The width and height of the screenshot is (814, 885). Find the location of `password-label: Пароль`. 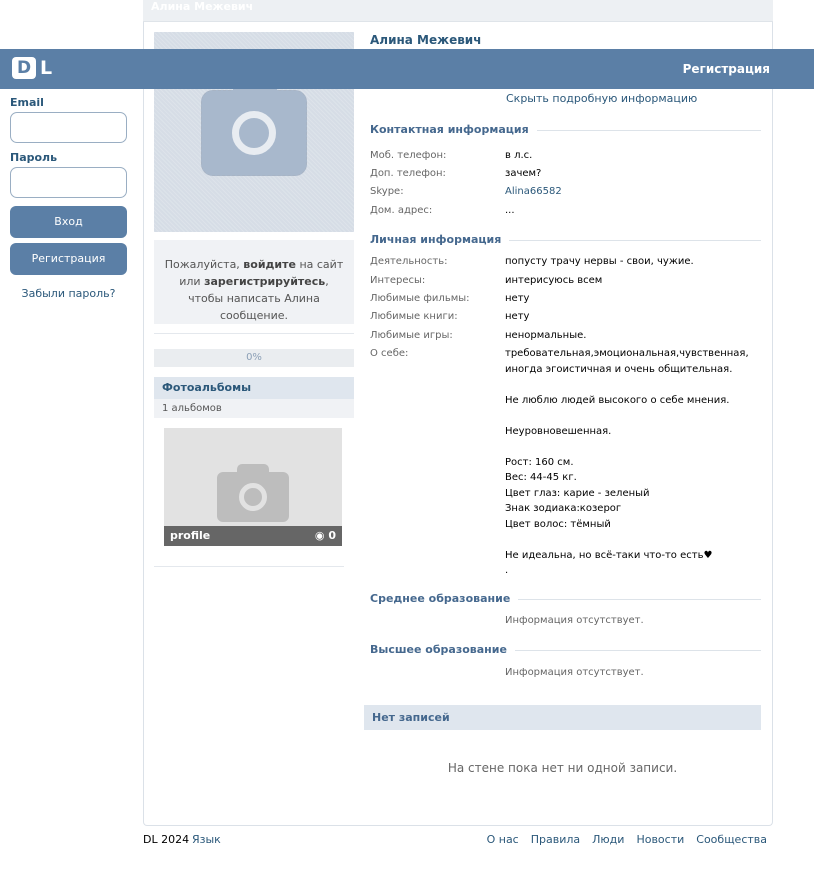

password-label: Пароль is located at coordinates (34, 157).